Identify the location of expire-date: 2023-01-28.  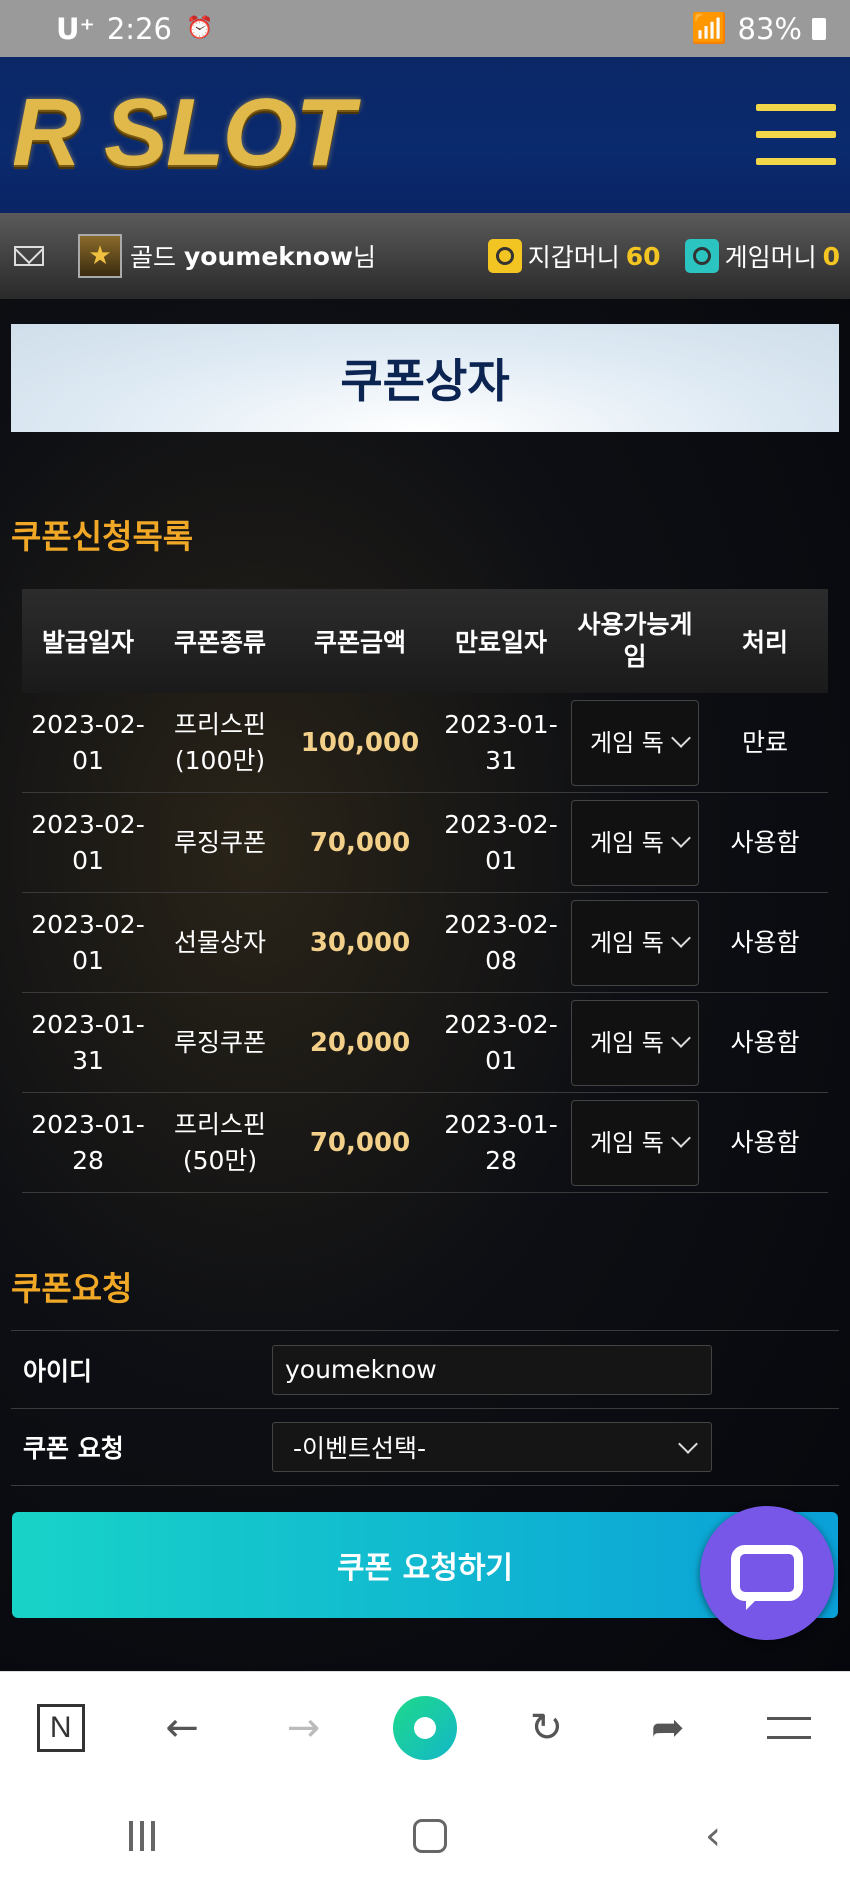
(501, 1142).